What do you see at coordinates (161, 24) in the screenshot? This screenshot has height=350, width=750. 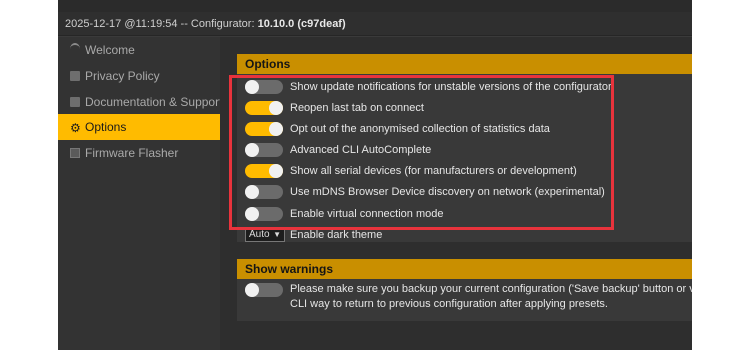 I see `title-prefix: 2025-12-17 @11:19:54 -- Configurator:` at bounding box center [161, 24].